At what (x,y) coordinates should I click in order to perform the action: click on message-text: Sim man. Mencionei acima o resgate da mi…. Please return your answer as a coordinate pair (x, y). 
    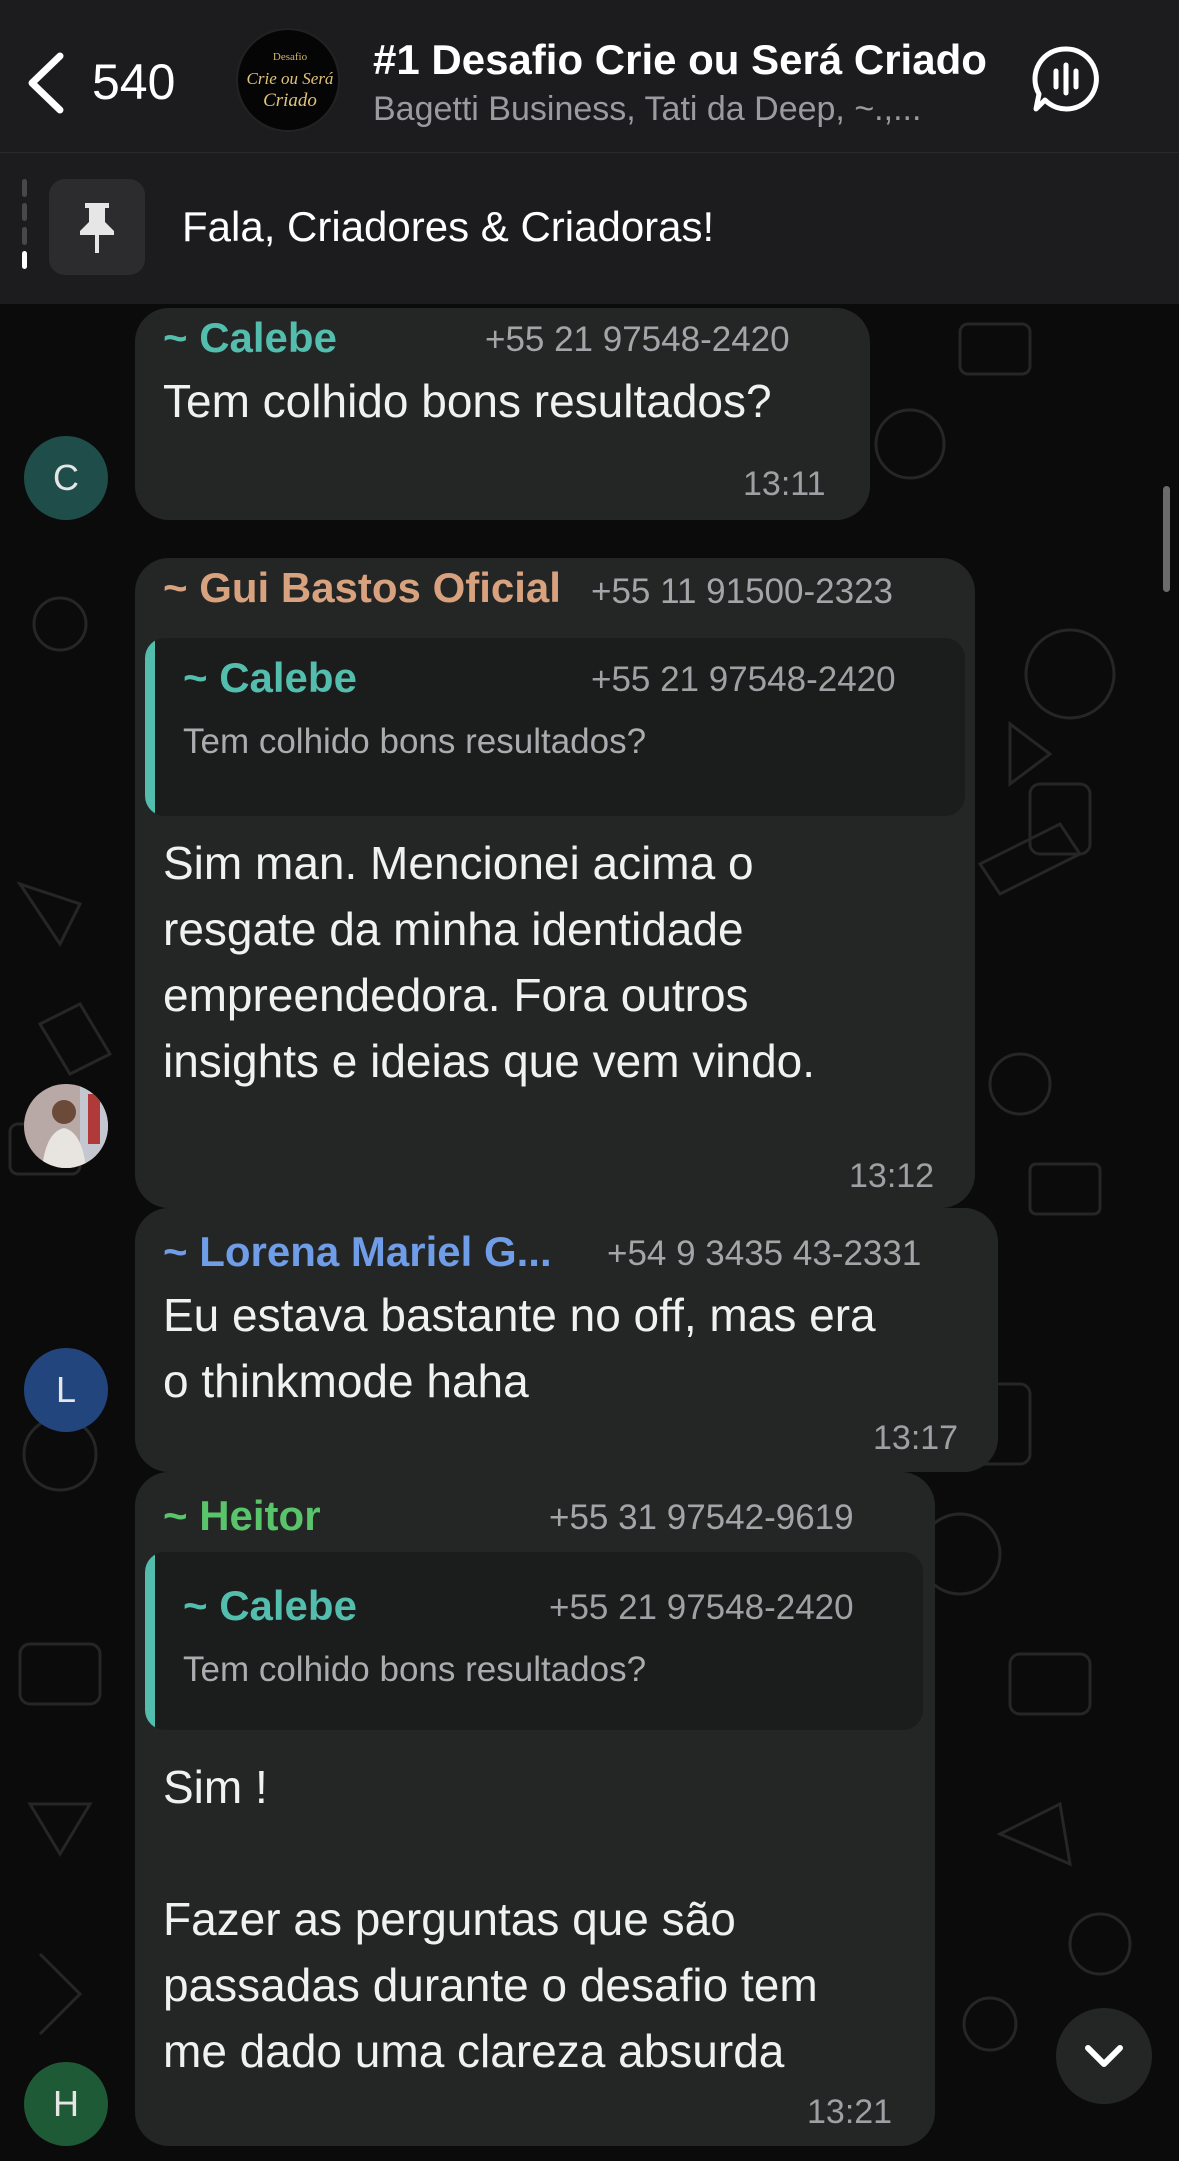
    Looking at the image, I should click on (489, 962).